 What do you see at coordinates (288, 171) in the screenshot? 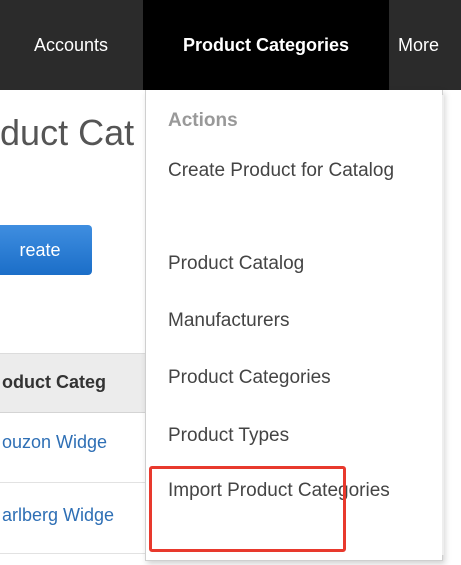
I see `menu-item-create-product-for-catalog: Create Product for Catalog` at bounding box center [288, 171].